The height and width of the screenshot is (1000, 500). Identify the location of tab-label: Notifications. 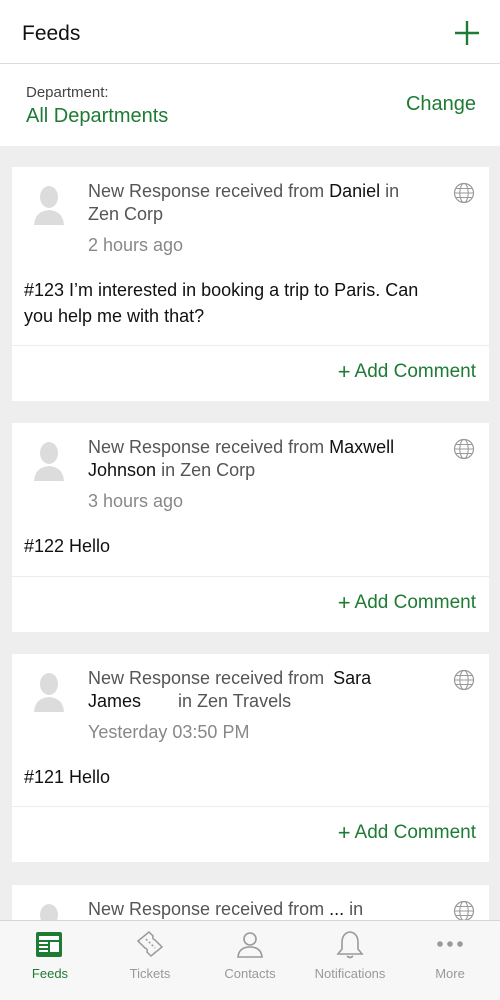
(350, 973).